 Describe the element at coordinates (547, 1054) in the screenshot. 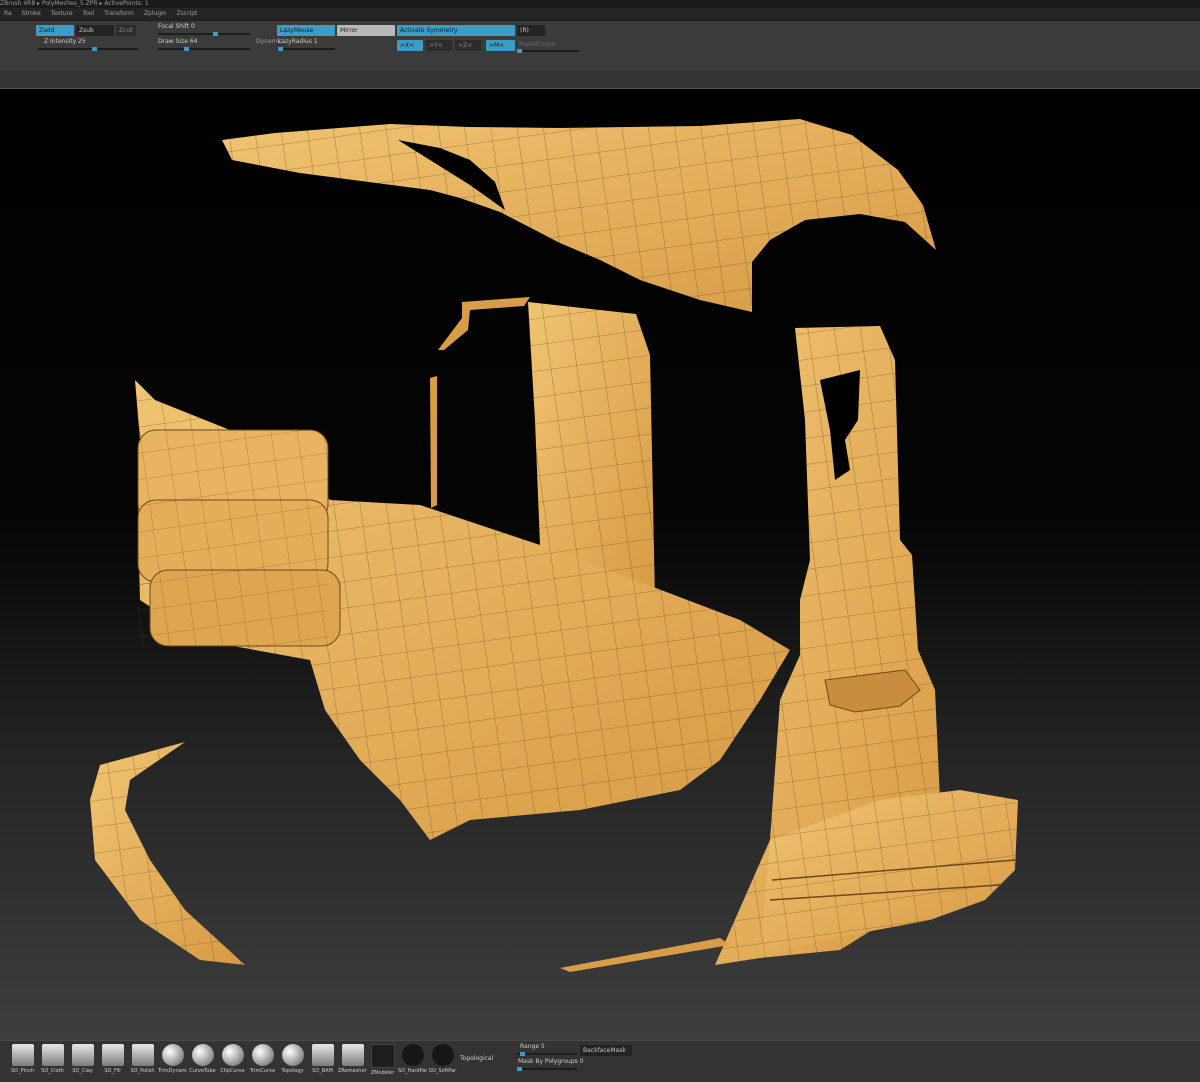

I see `range-slider` at that location.